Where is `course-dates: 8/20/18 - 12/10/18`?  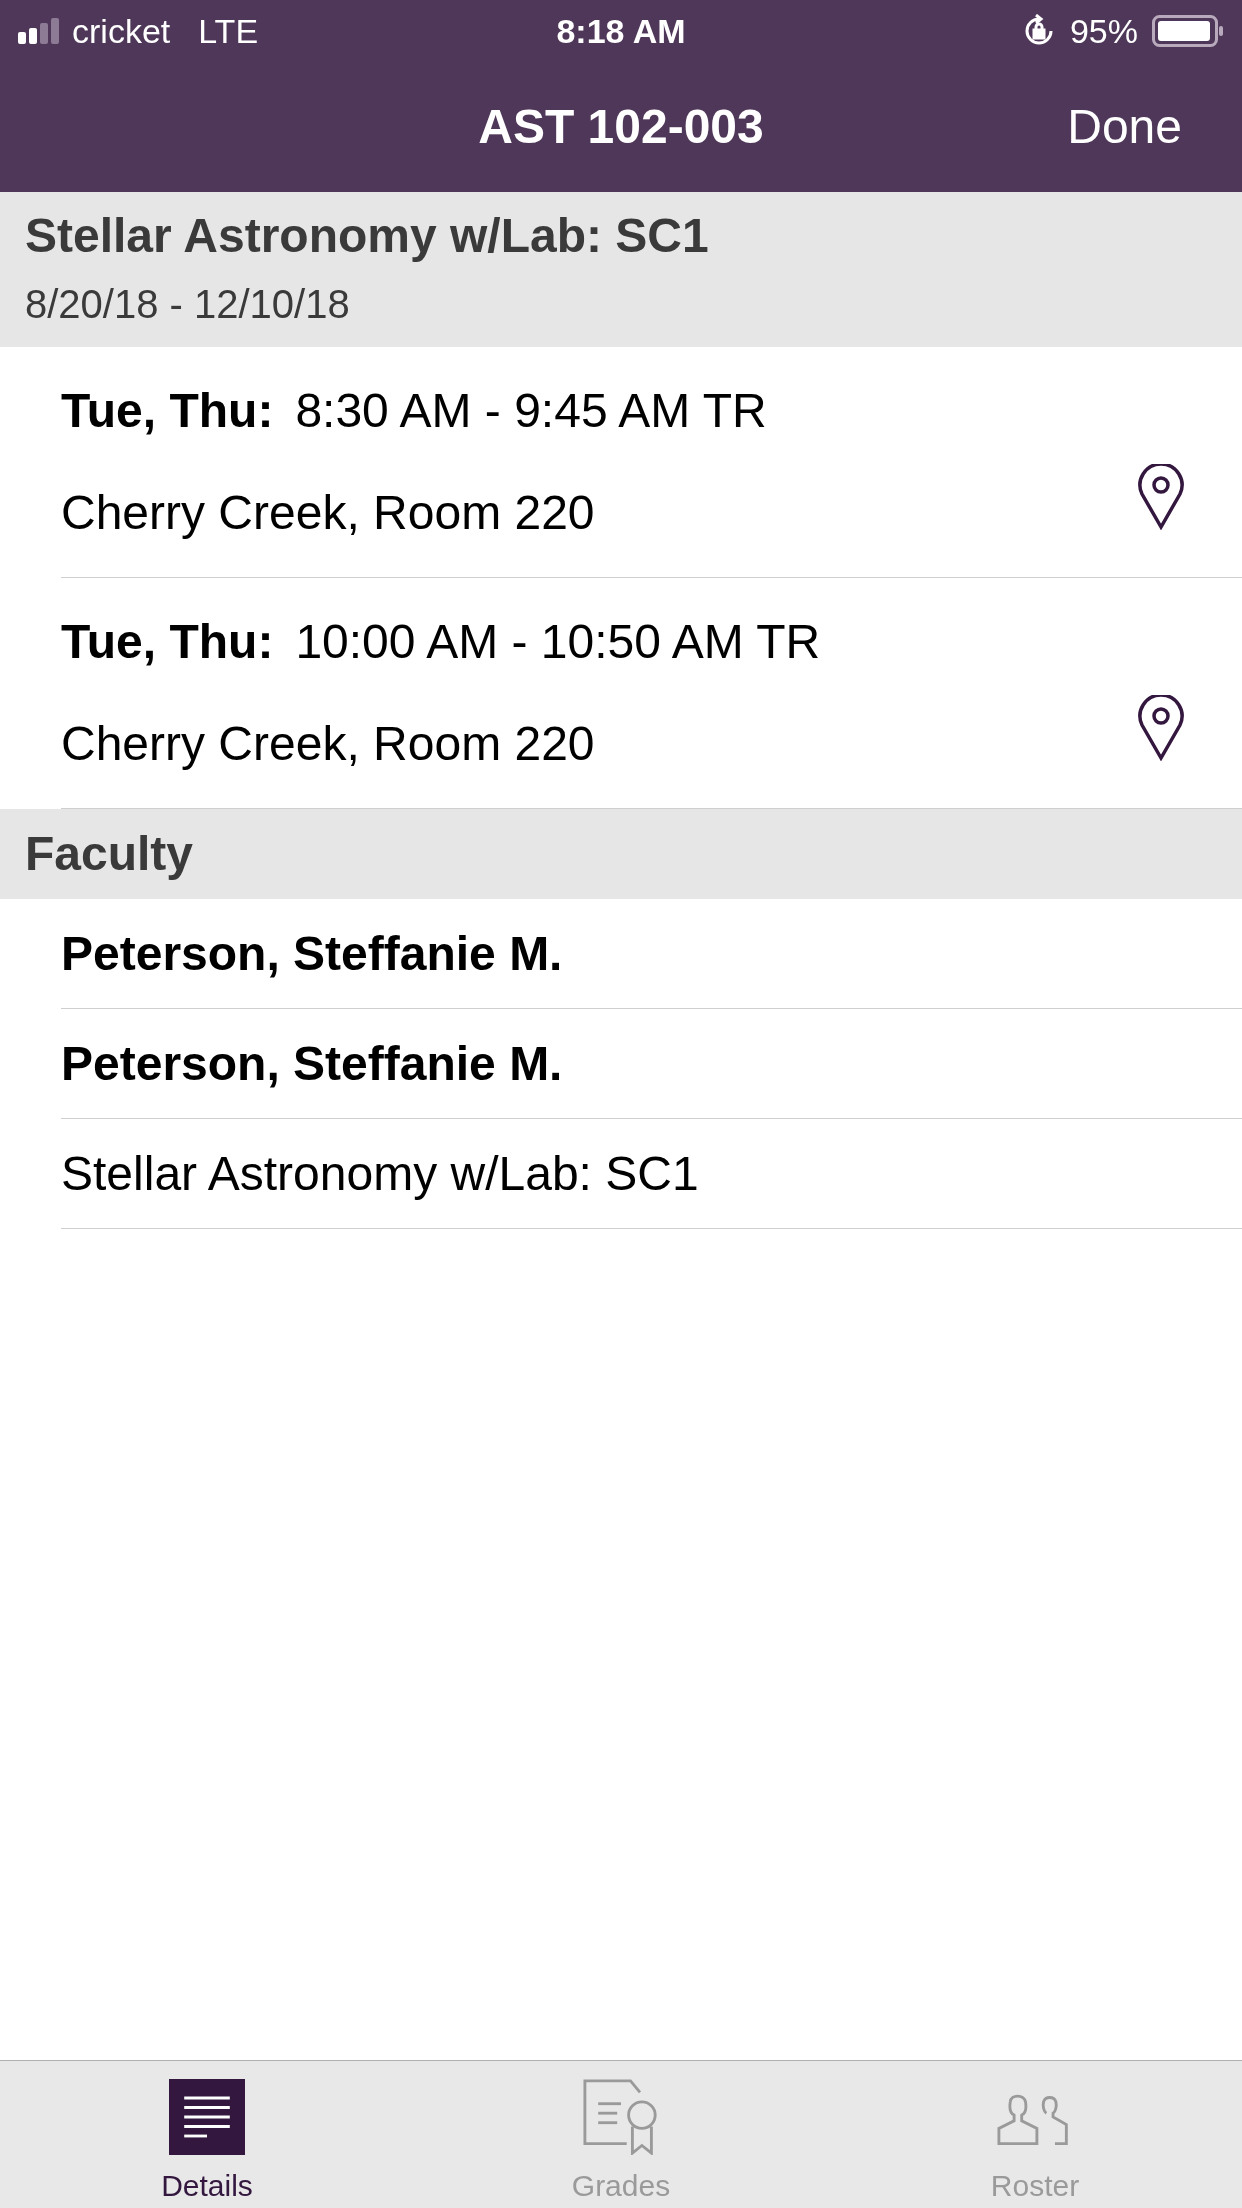
course-dates: 8/20/18 - 12/10/18 is located at coordinates (188, 304).